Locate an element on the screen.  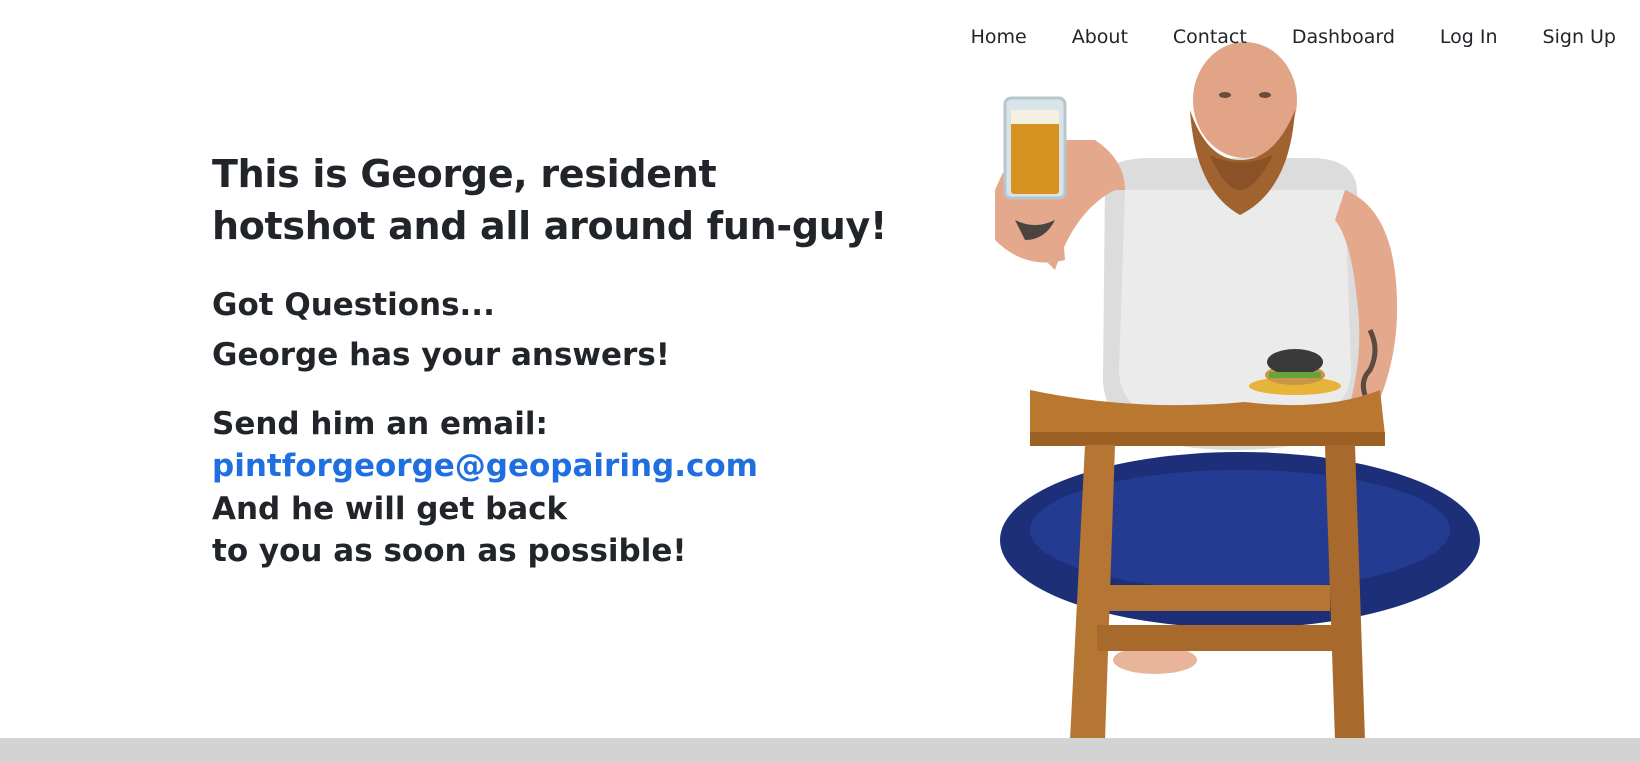
email-link: pintforgeorge@geopairing.com is located at coordinates (562, 466).